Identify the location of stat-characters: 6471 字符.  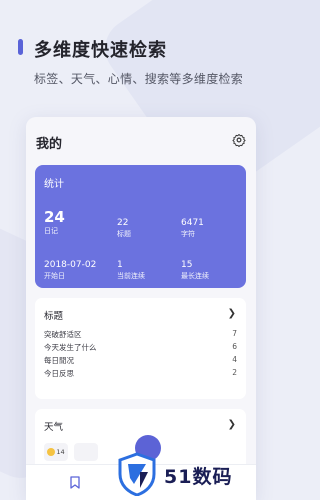
(192, 228).